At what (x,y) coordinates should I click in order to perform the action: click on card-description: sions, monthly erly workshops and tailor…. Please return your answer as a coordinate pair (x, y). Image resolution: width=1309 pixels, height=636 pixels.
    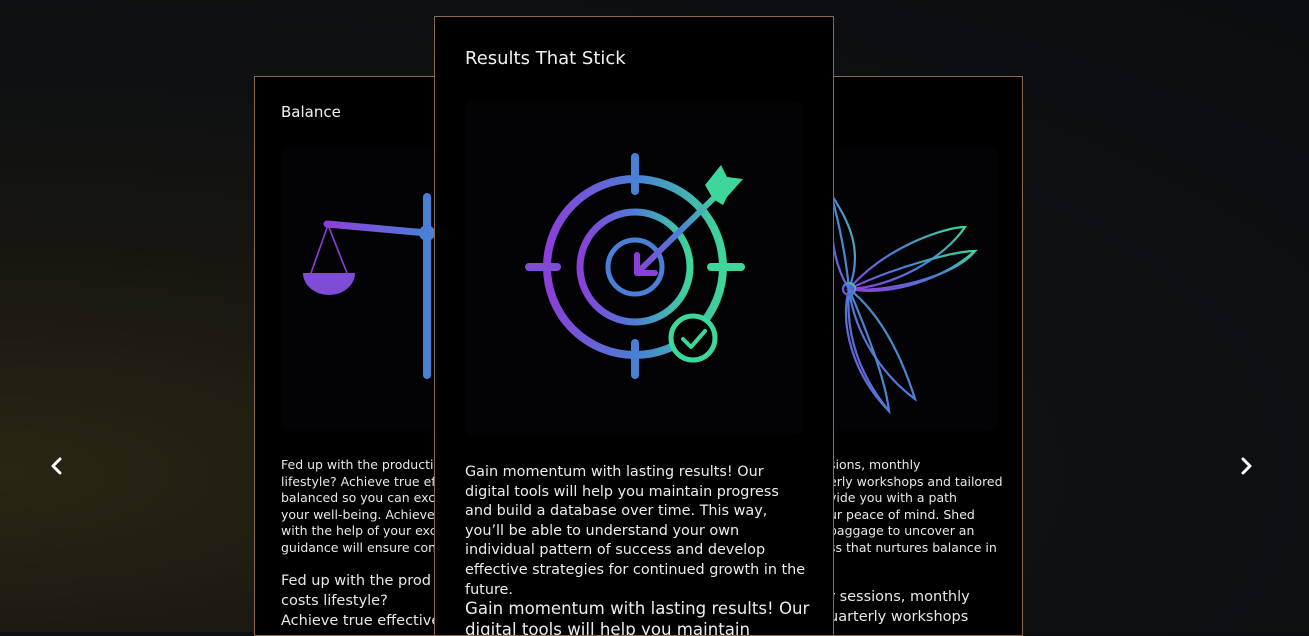
    Looking at the image, I should click on (916, 507).